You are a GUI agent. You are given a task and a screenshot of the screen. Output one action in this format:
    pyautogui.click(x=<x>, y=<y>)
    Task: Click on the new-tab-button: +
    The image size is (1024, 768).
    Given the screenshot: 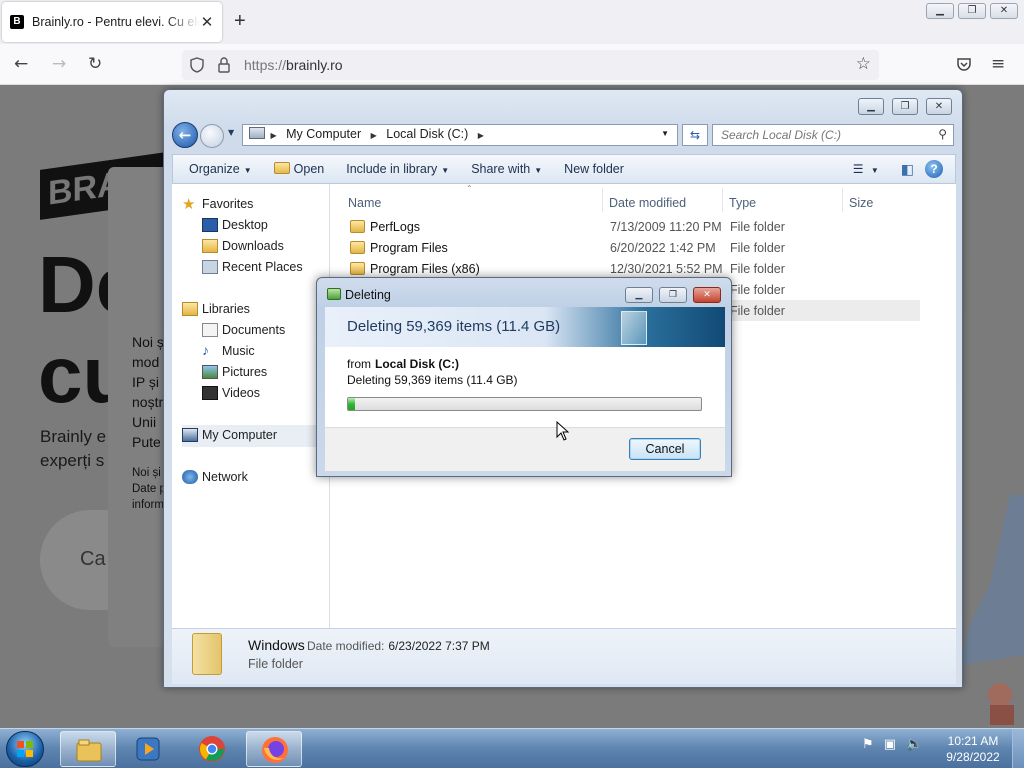 What is the action you would take?
    pyautogui.click(x=240, y=21)
    